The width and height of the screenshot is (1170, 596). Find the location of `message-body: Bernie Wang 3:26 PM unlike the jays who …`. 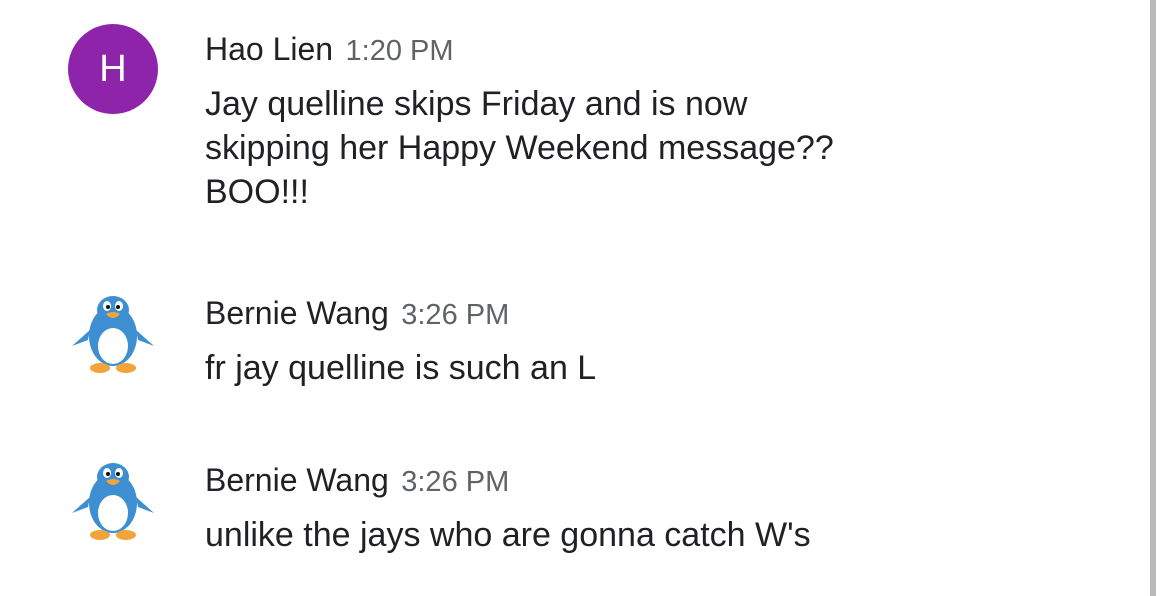

message-body: Bernie Wang 3:26 PM unlike the jays who … is located at coordinates (655, 506).